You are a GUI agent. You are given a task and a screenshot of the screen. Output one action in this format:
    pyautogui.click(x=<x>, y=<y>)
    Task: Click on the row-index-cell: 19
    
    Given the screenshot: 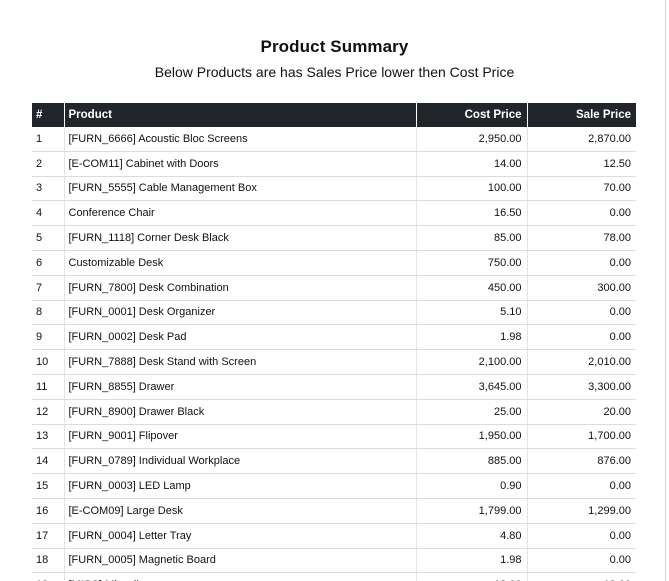 What is the action you would take?
    pyautogui.click(x=48, y=576)
    